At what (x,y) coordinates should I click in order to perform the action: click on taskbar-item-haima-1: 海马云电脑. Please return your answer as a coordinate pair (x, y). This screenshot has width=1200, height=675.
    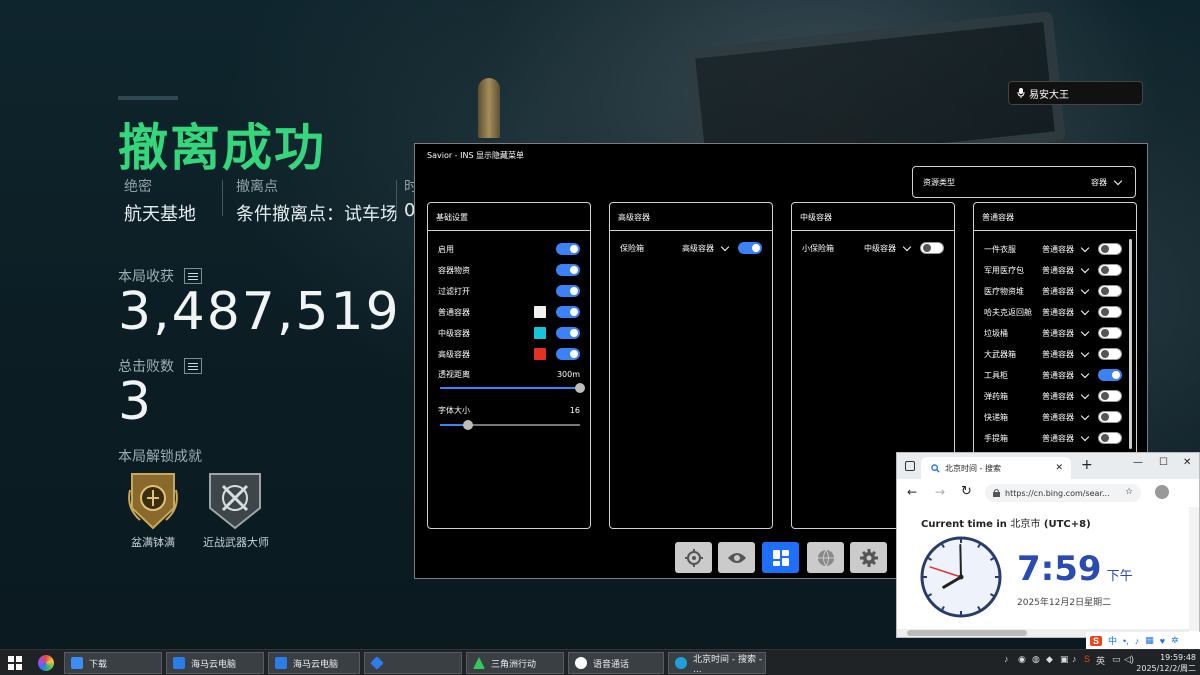
    Looking at the image, I should click on (215, 663).